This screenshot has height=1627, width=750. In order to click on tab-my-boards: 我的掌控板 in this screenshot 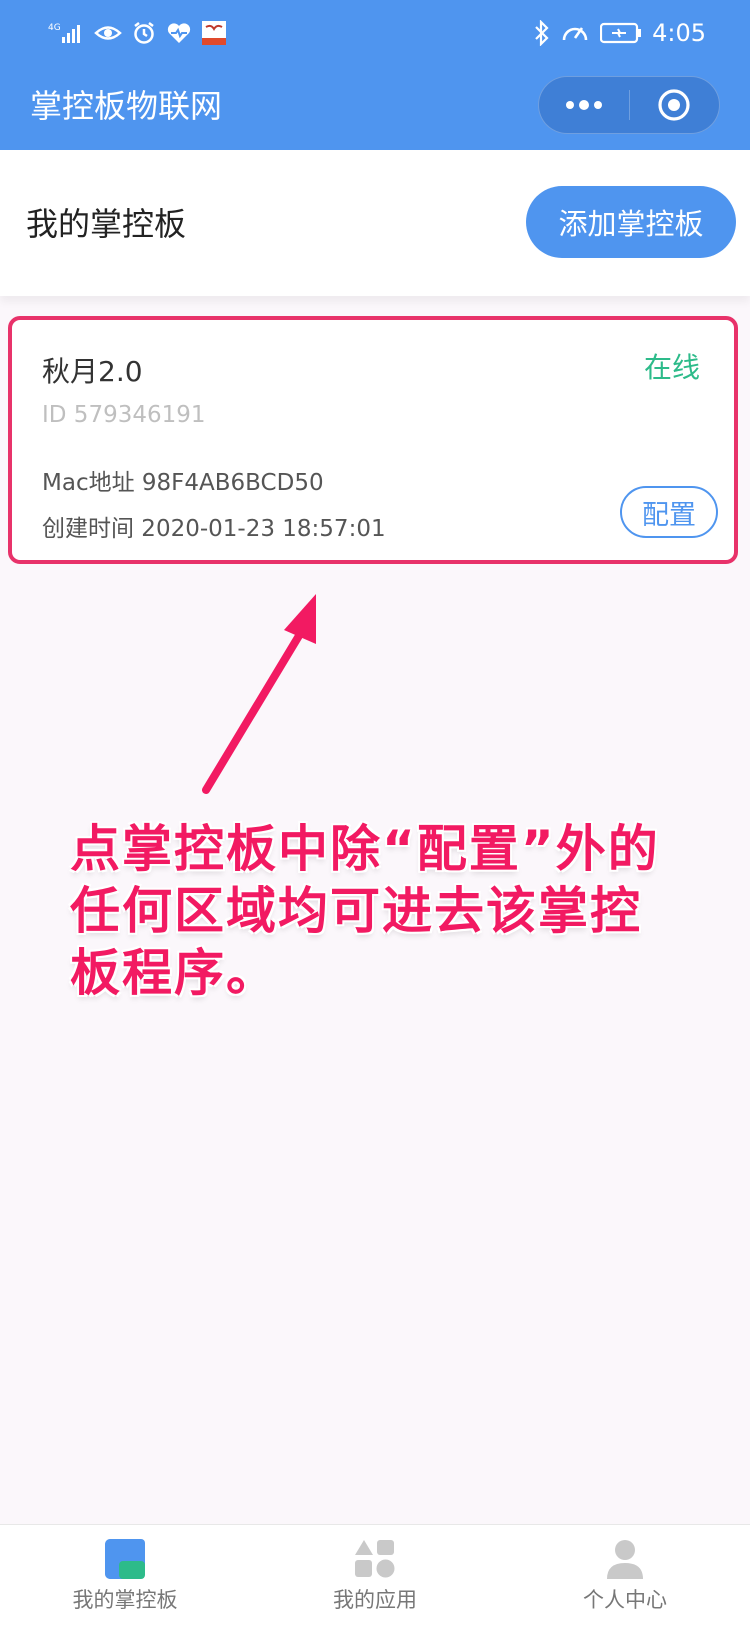, I will do `click(125, 1576)`.